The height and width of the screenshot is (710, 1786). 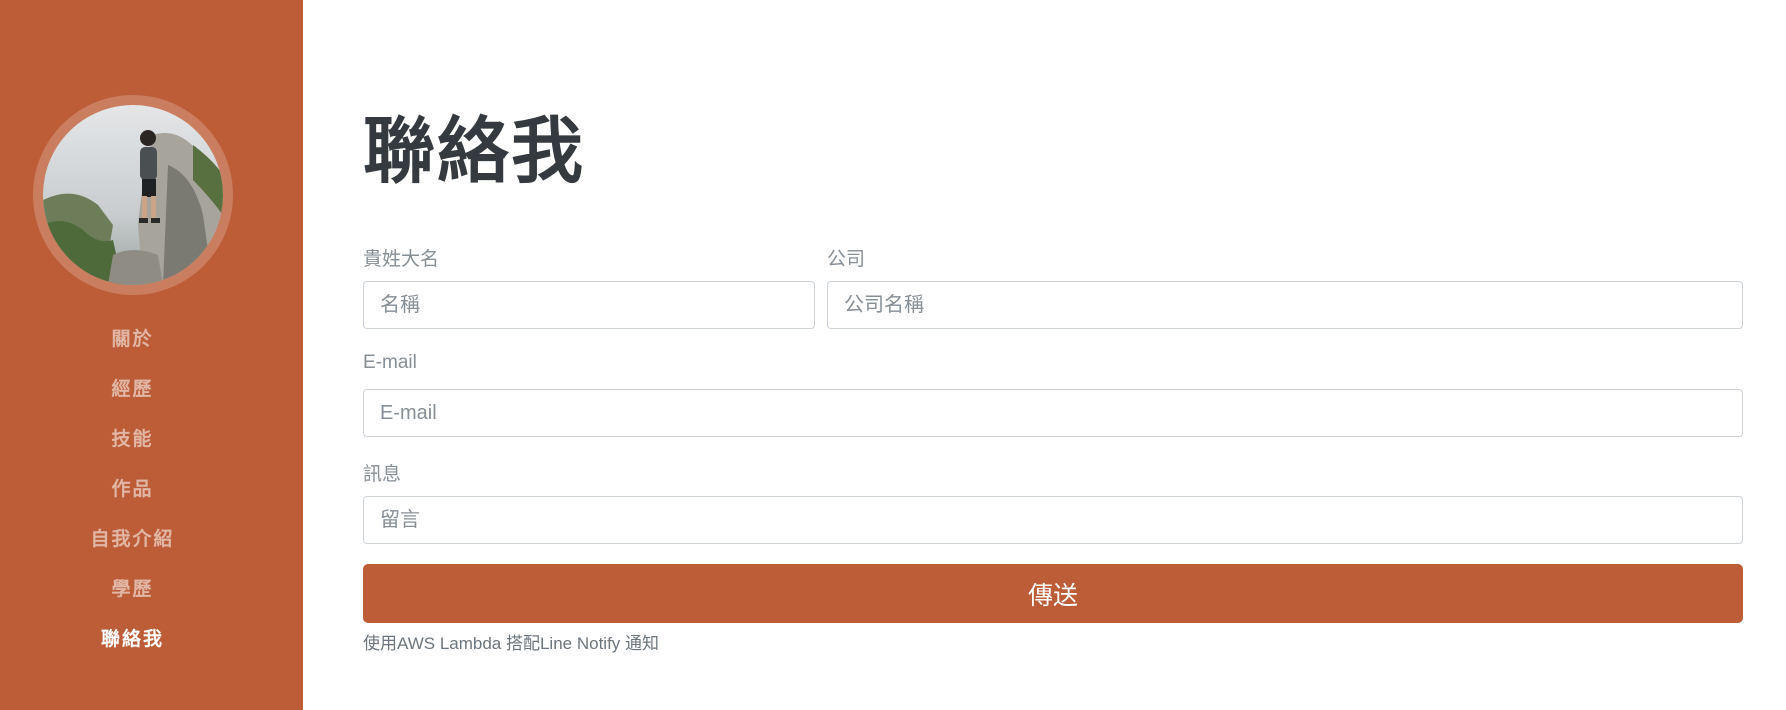 I want to click on email-label: E-mail, so click(x=390, y=362).